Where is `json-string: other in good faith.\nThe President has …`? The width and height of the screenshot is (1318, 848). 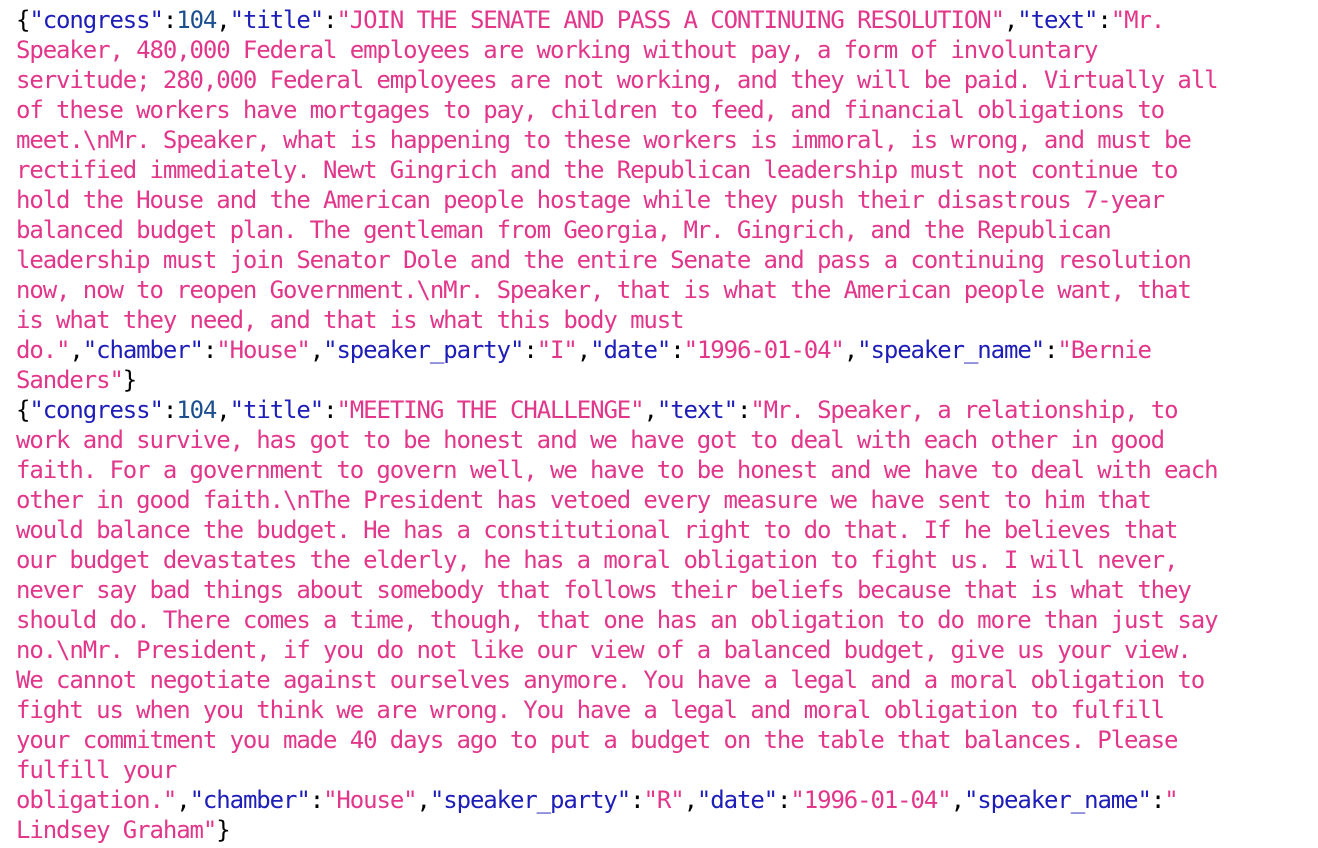
json-string: other in good faith.\nThe President has … is located at coordinates (584, 500).